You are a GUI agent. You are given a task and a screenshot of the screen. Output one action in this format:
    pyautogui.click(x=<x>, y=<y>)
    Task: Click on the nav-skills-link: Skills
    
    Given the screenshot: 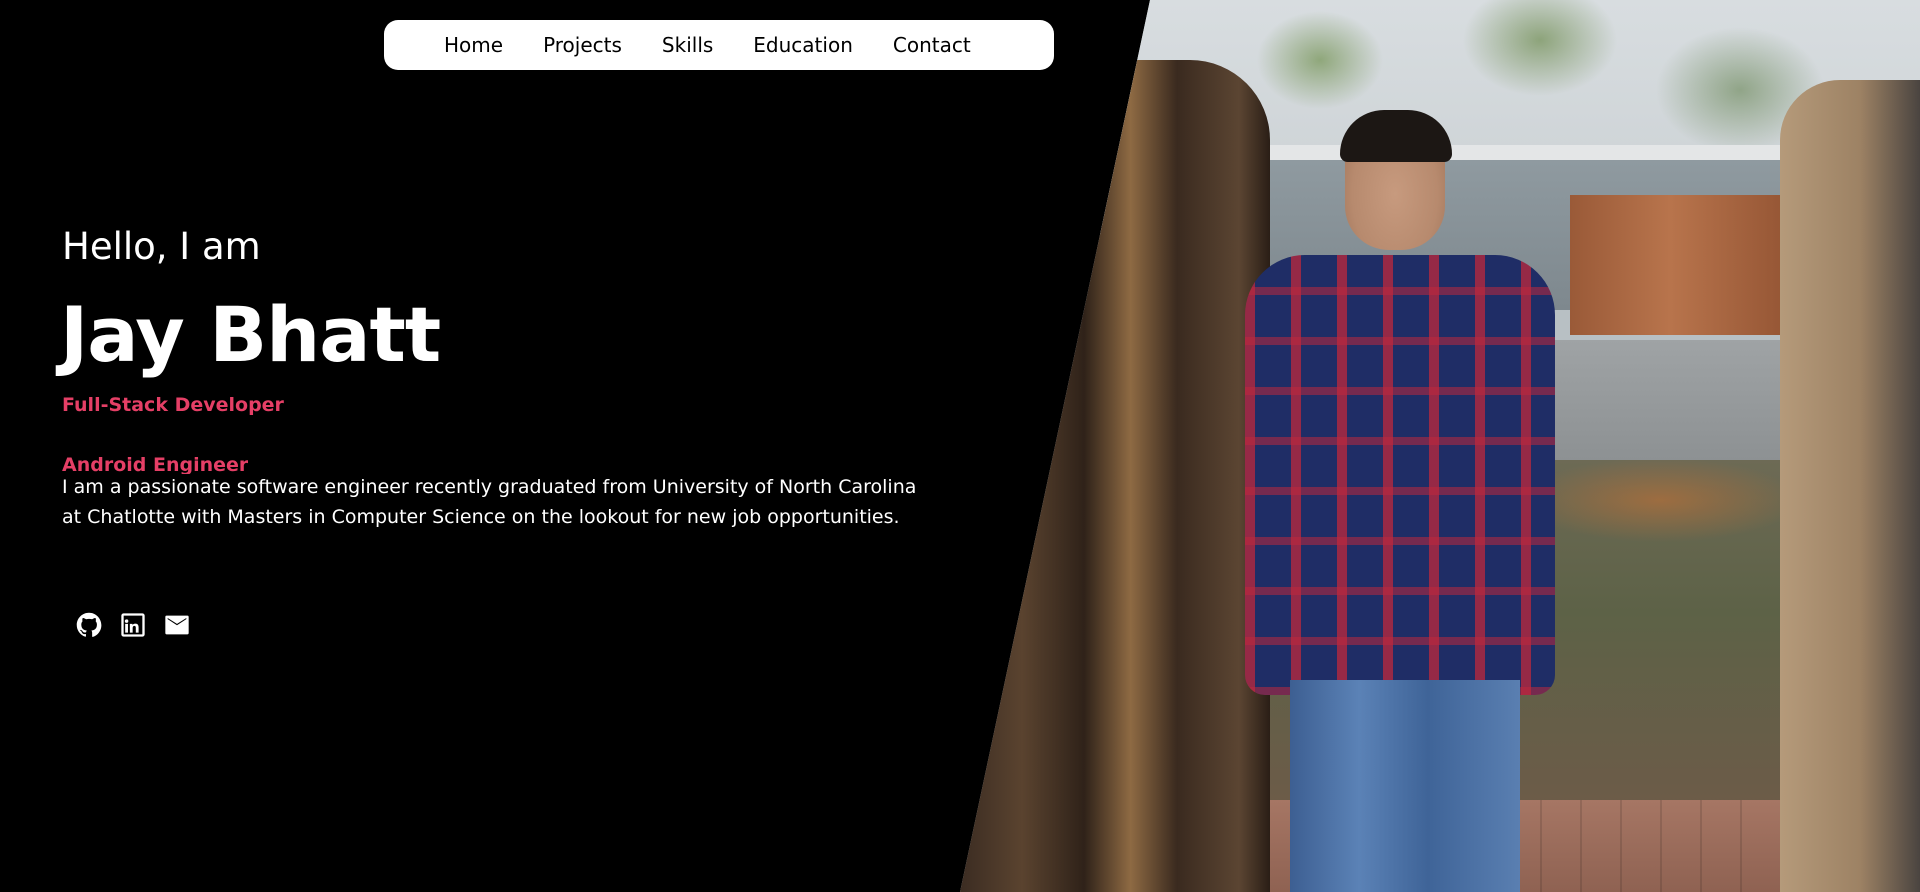 What is the action you would take?
    pyautogui.click(x=687, y=45)
    